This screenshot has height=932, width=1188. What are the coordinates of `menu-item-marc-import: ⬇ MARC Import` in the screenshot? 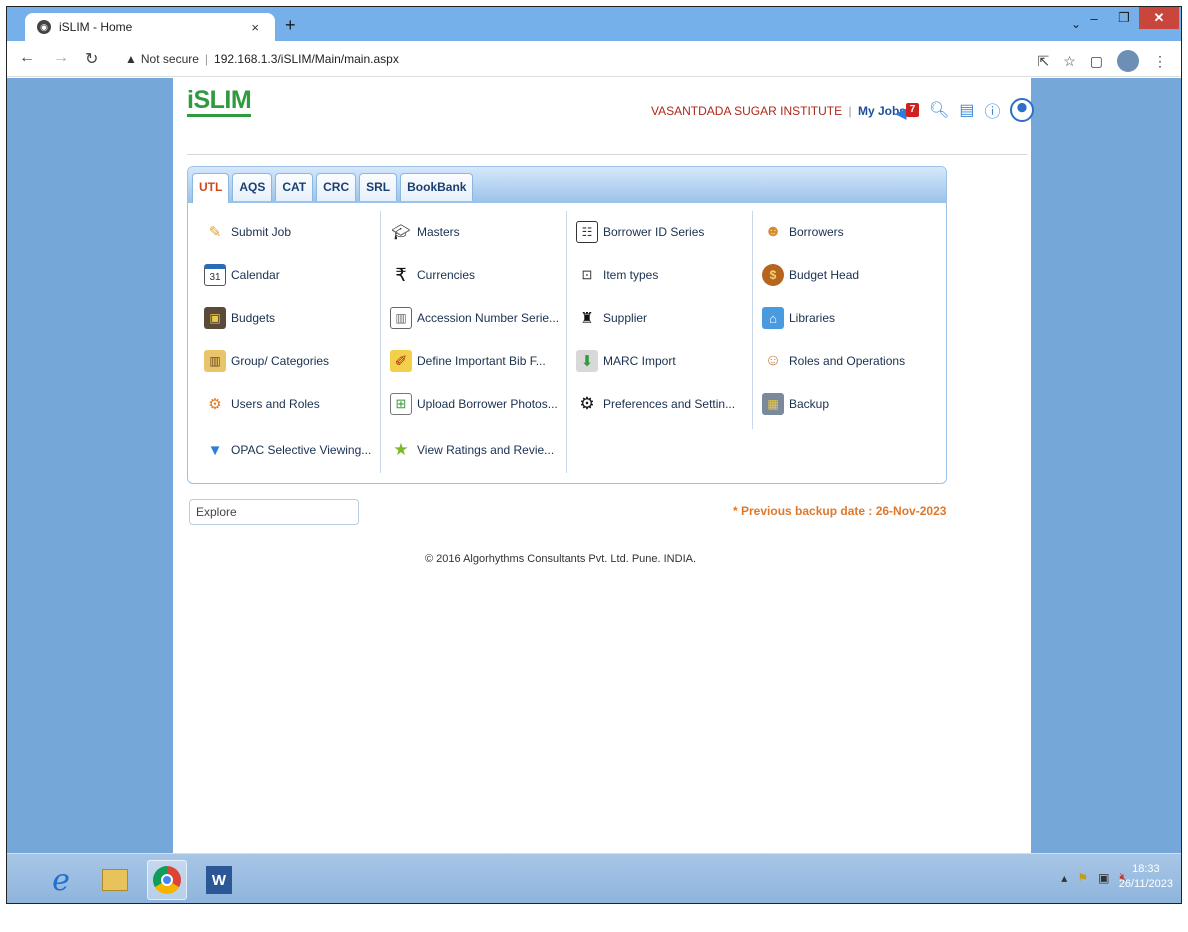 It's located at (626, 361).